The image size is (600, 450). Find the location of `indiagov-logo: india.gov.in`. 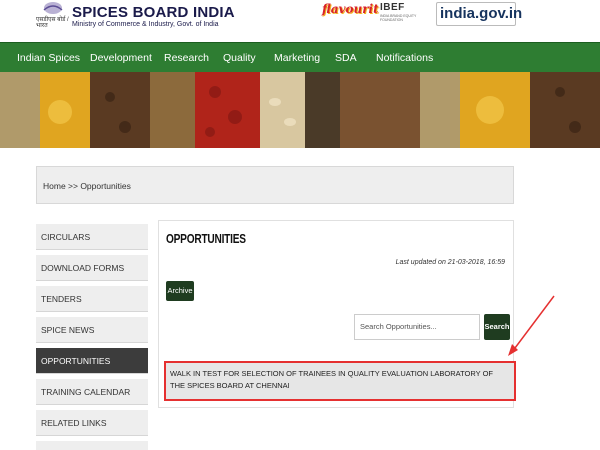

indiagov-logo: india.gov.in is located at coordinates (479, 14).